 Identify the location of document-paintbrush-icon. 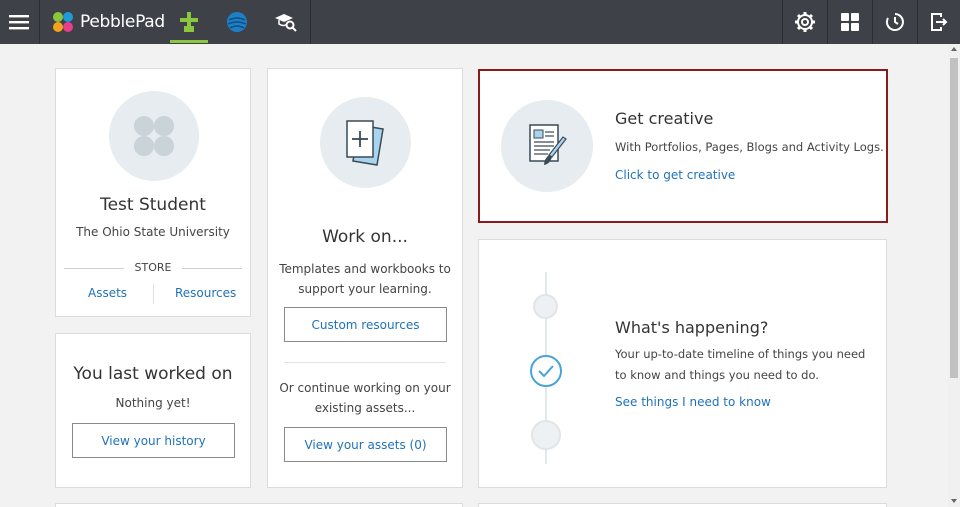
(548, 144).